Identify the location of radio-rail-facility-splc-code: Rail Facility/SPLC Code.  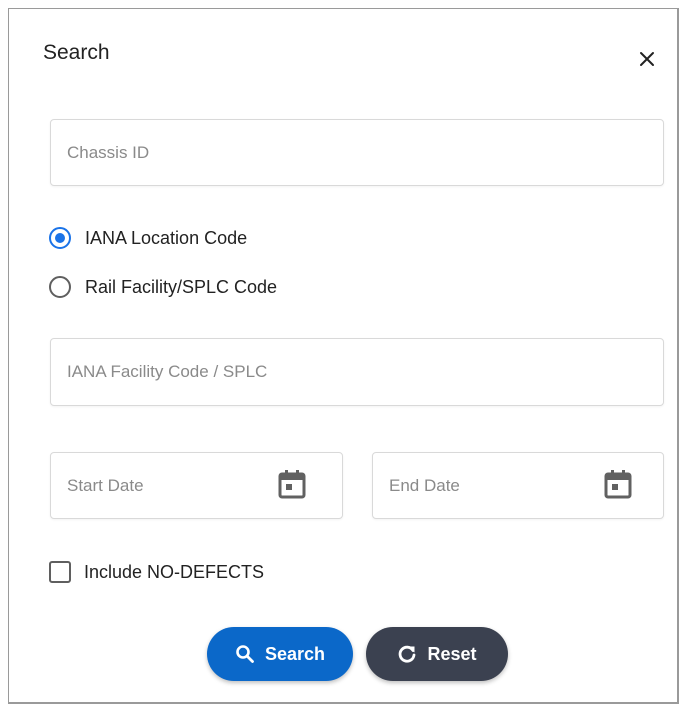
(163, 287).